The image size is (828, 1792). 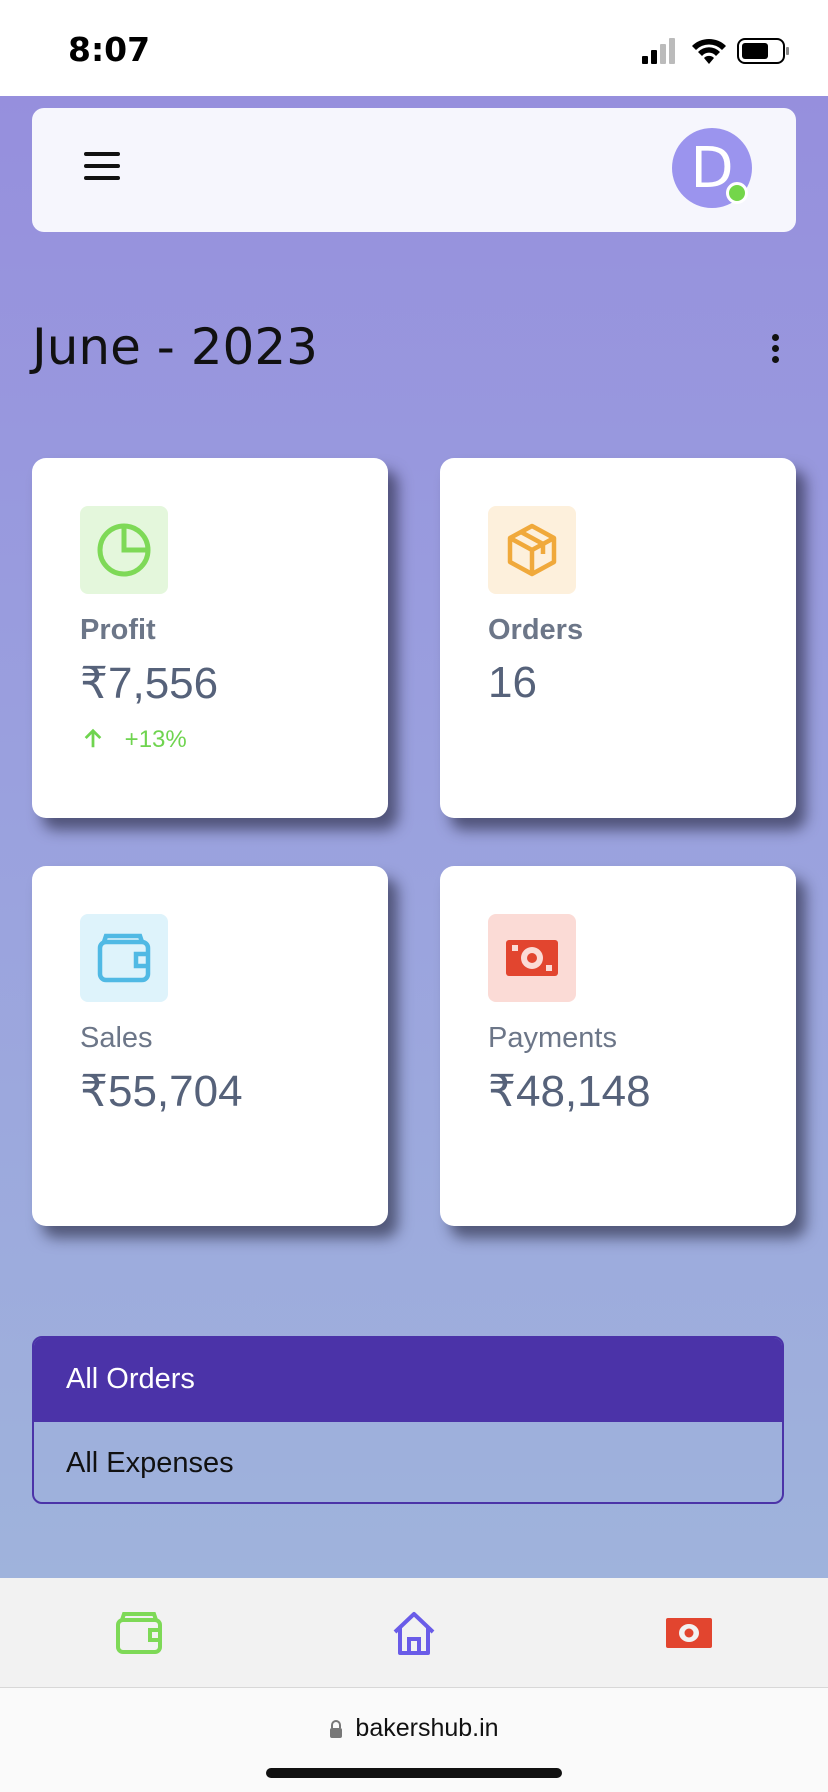 What do you see at coordinates (536, 630) in the screenshot?
I see `orders-label: Orders` at bounding box center [536, 630].